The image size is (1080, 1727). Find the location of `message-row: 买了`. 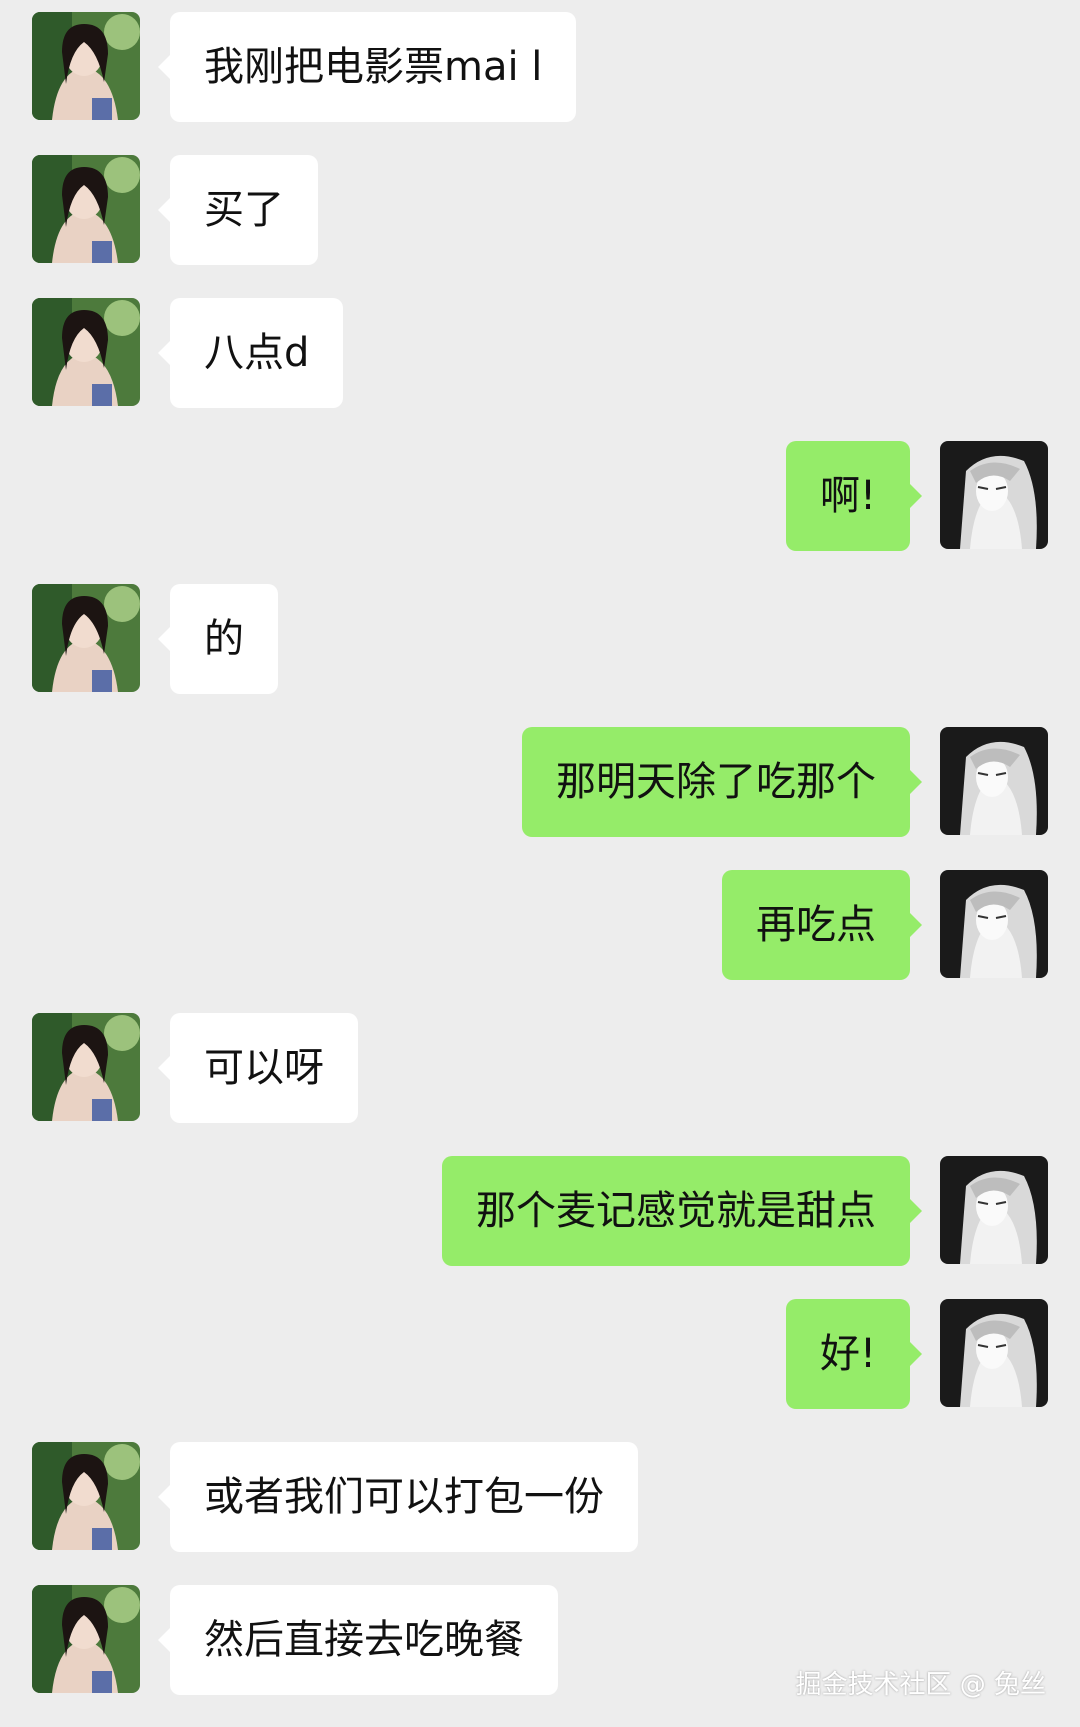

message-row: 买了 is located at coordinates (540, 210).